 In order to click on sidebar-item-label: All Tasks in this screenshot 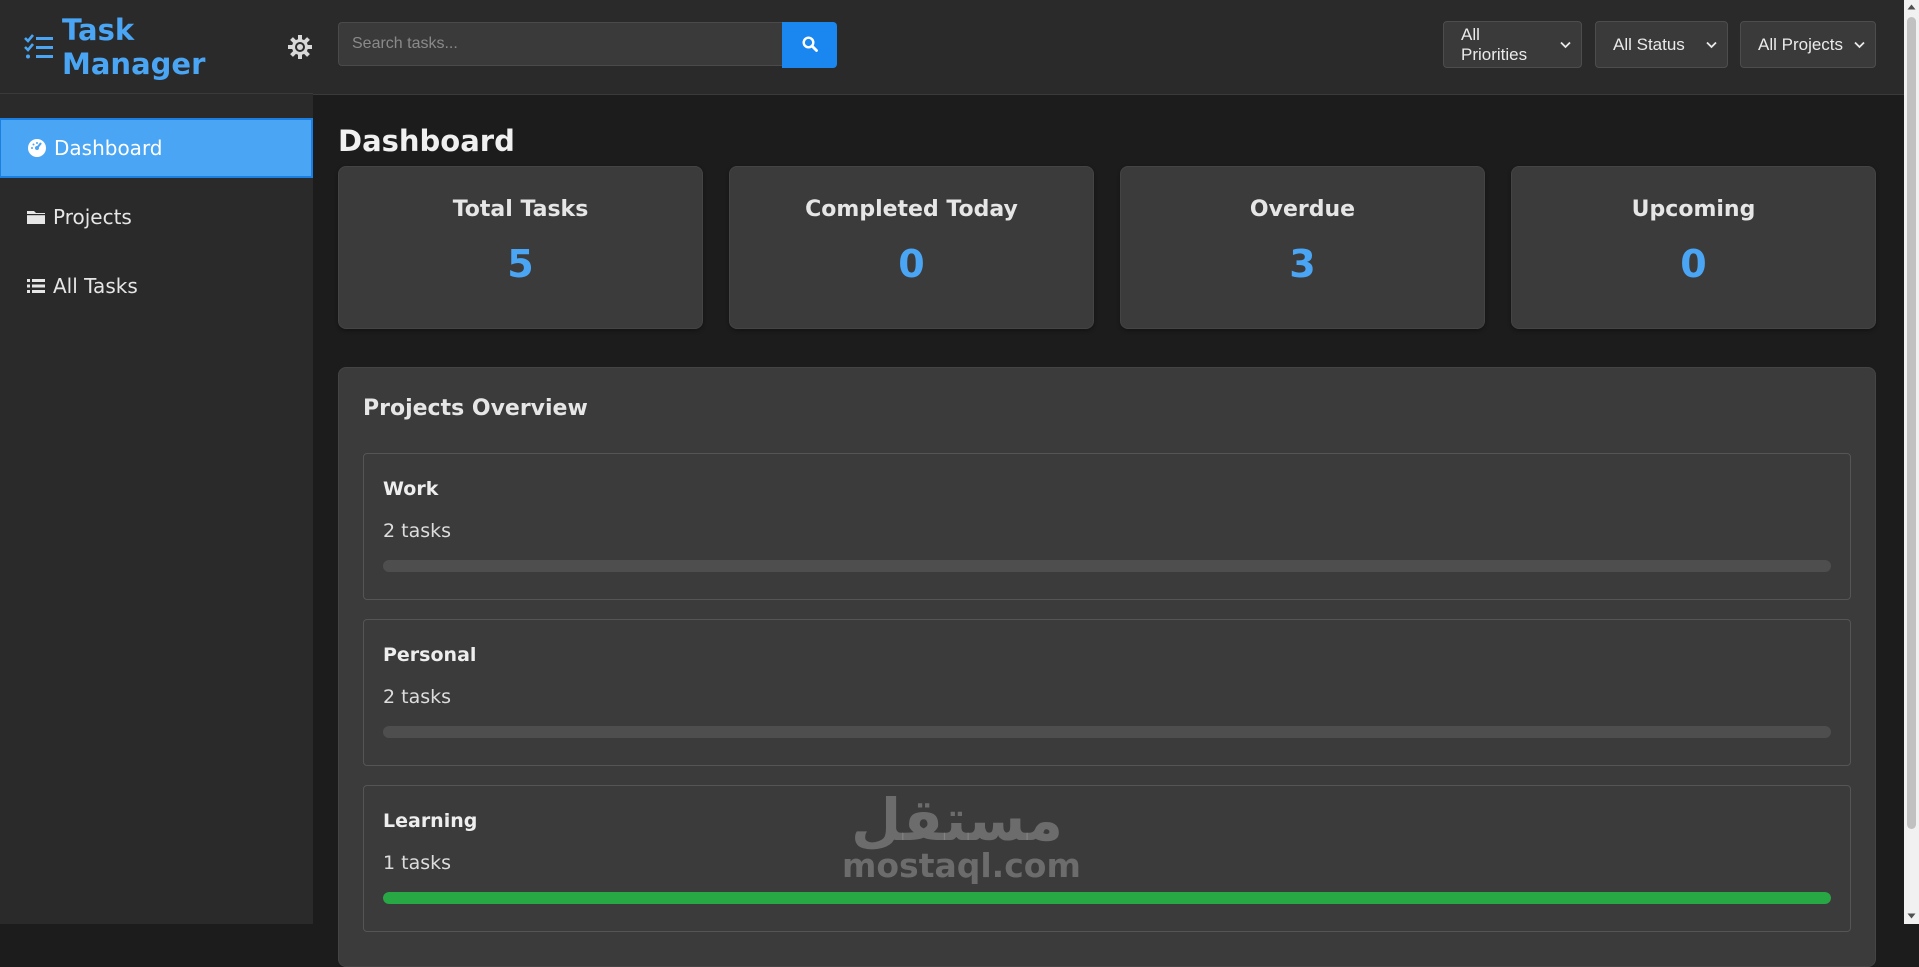, I will do `click(95, 286)`.